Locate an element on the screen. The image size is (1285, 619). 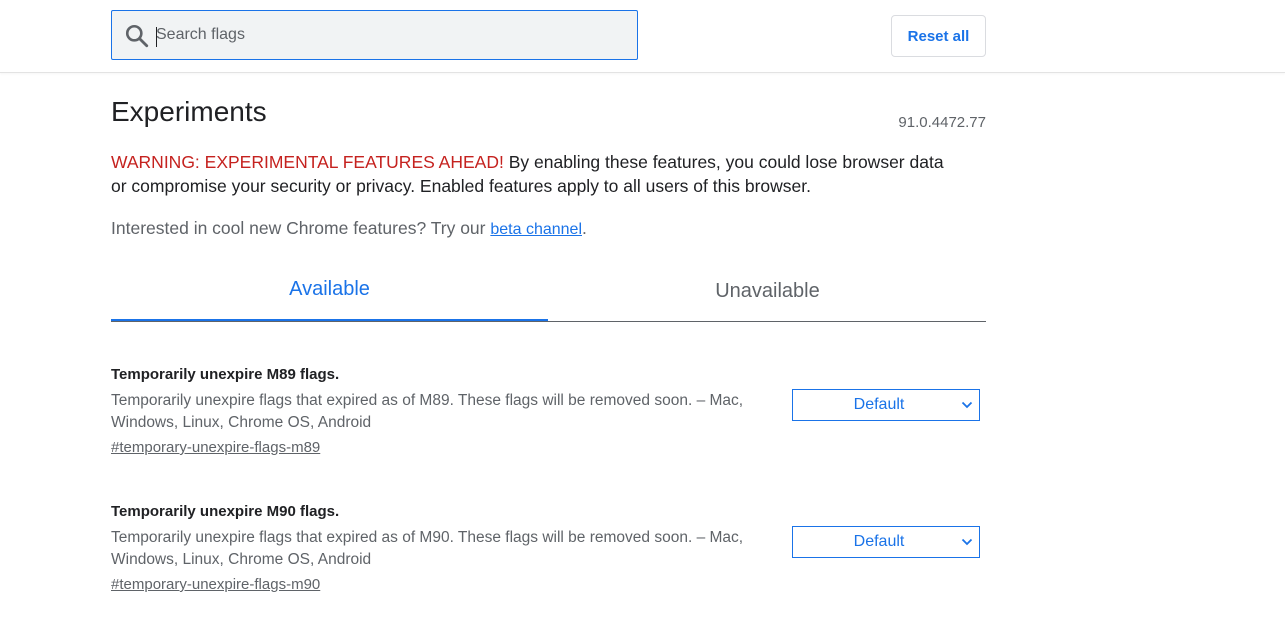
flag-name: Temporarily unexpire M90 flags. is located at coordinates (225, 511).